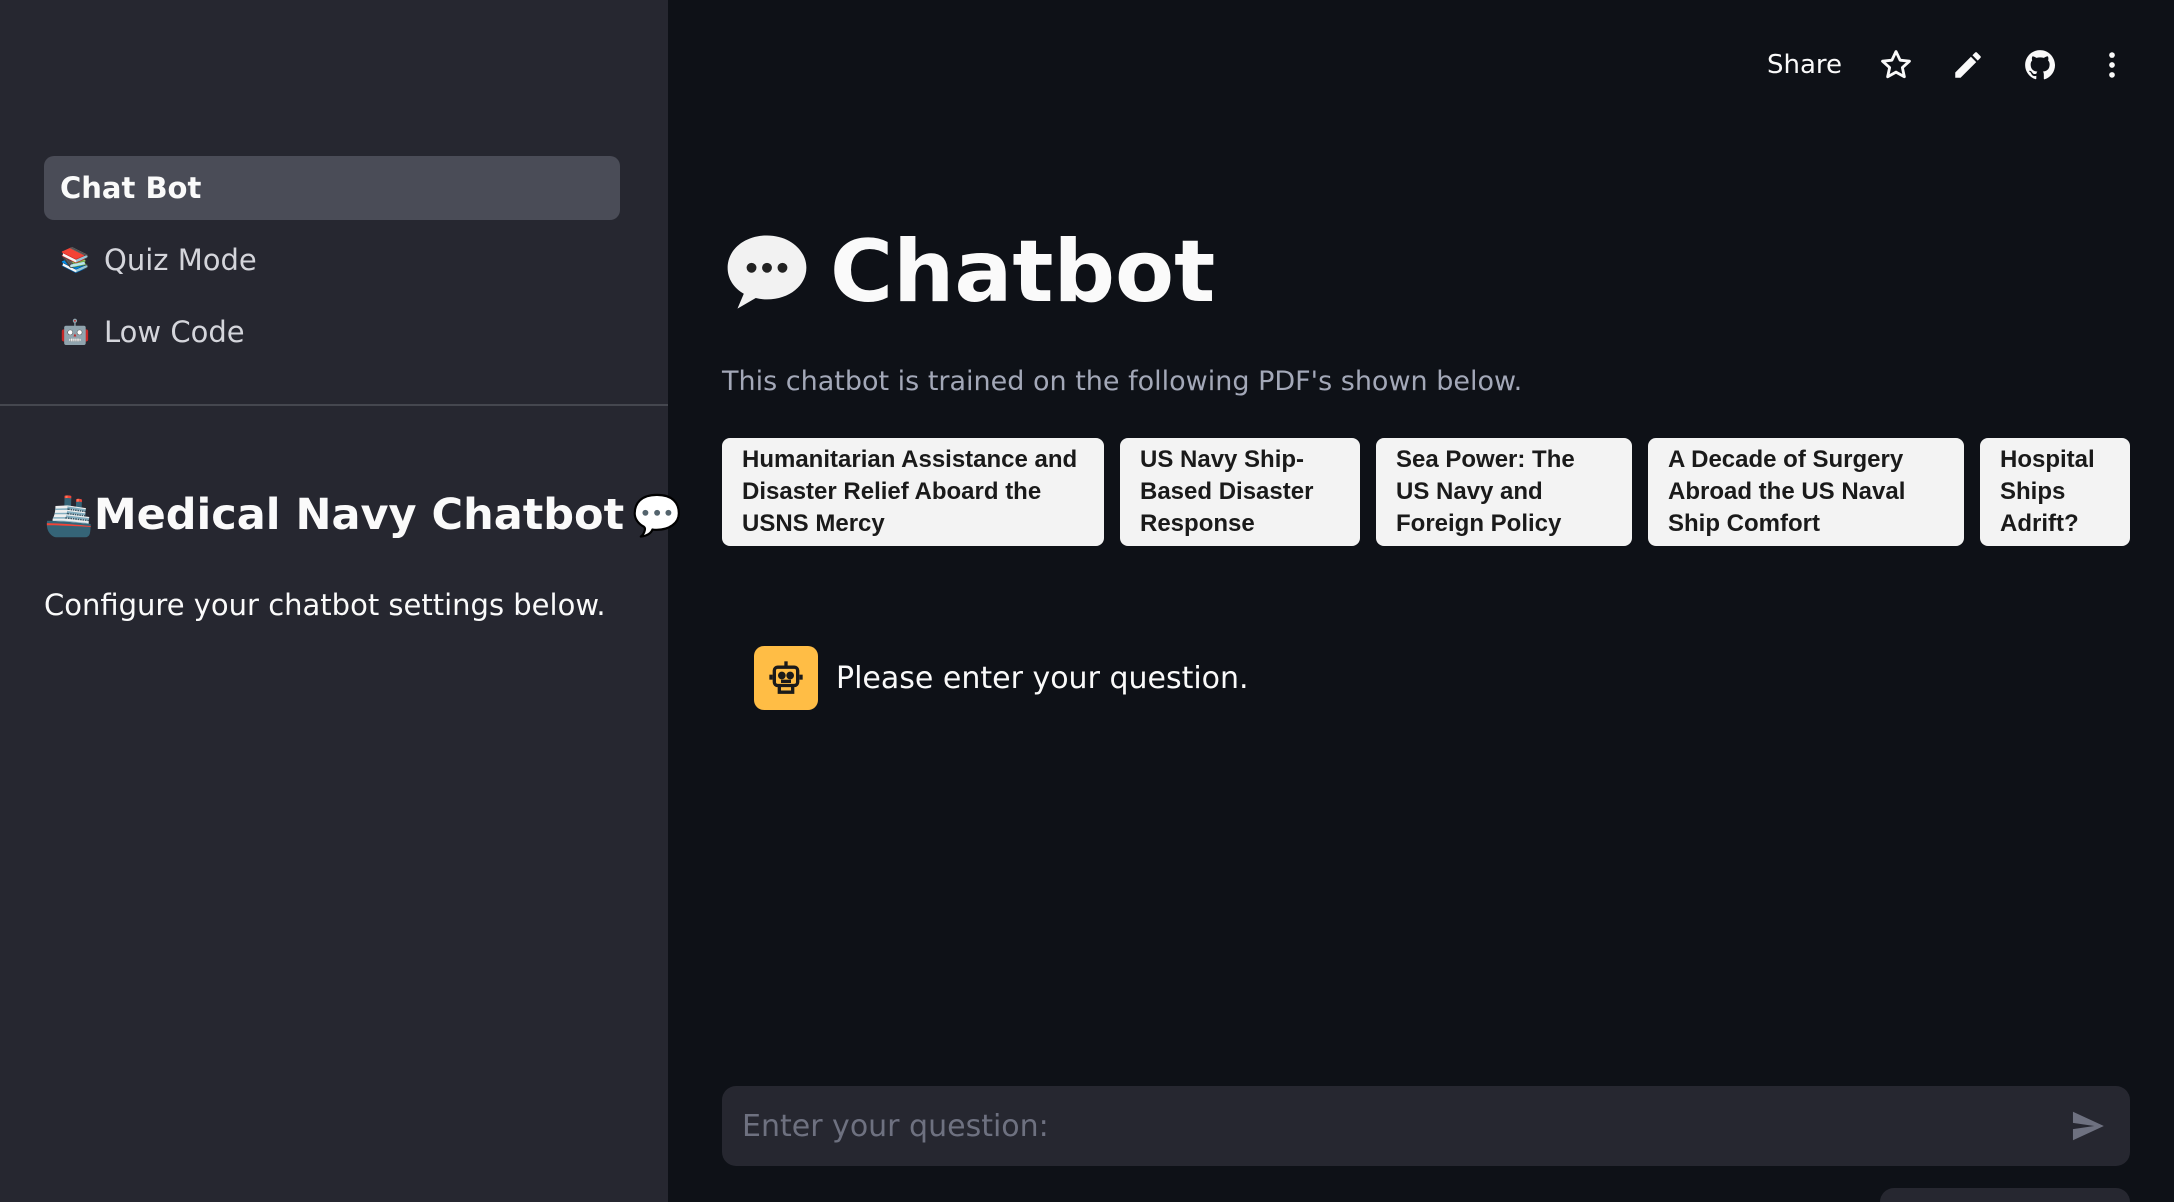 The height and width of the screenshot is (1202, 2174). Describe the element at coordinates (334, 405) in the screenshot. I see `sidebar-divider` at that location.